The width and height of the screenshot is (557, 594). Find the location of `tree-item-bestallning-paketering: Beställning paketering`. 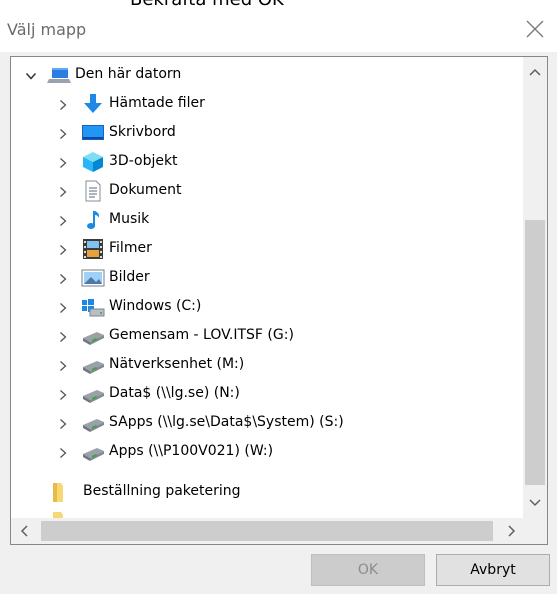

tree-item-bestallning-paketering: Beställning paketering is located at coordinates (267, 492).